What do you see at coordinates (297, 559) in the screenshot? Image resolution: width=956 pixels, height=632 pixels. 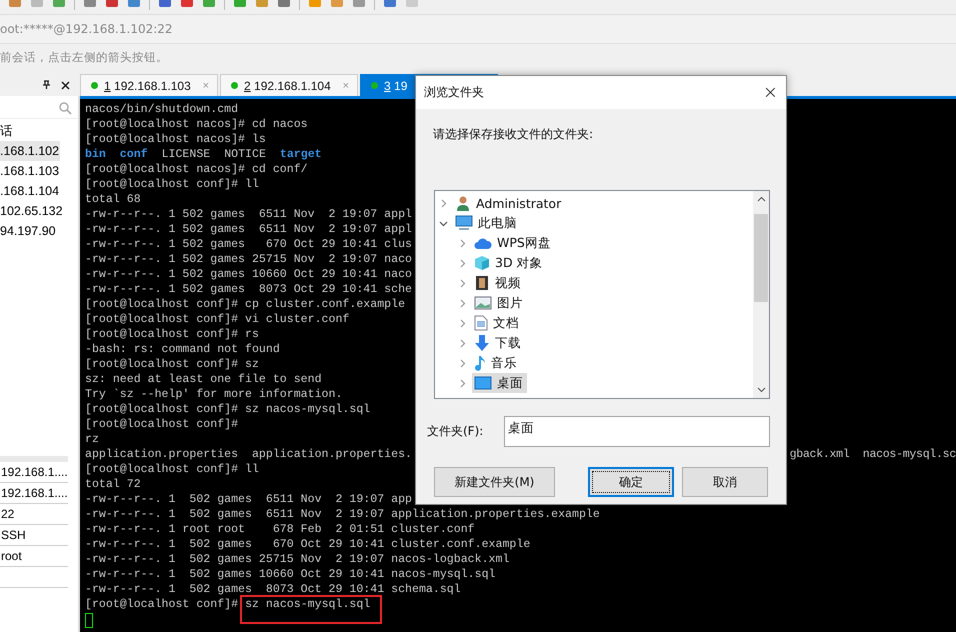 I see `terminal-line: -rw-r--r--. 1 502 games 25715 Nov 2 19:07 nacos-logback.xml` at bounding box center [297, 559].